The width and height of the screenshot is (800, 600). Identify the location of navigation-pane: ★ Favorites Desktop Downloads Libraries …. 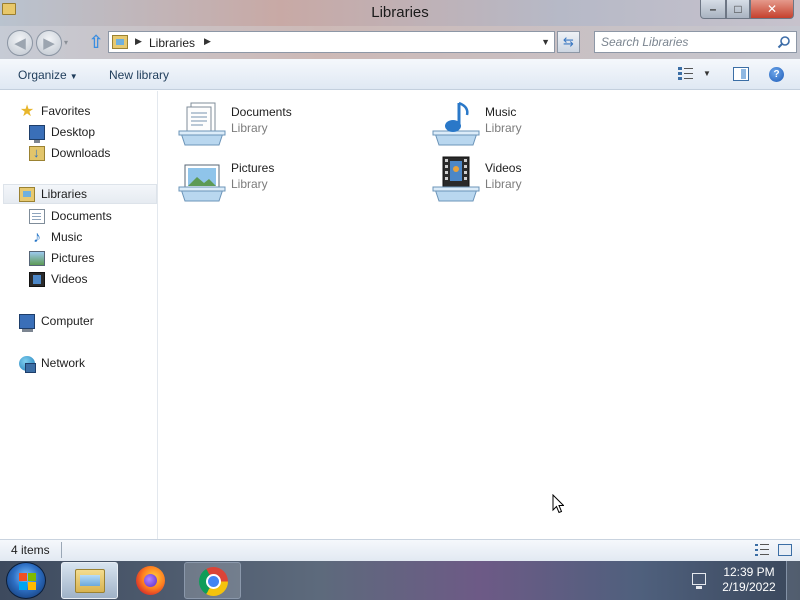
(79, 315).